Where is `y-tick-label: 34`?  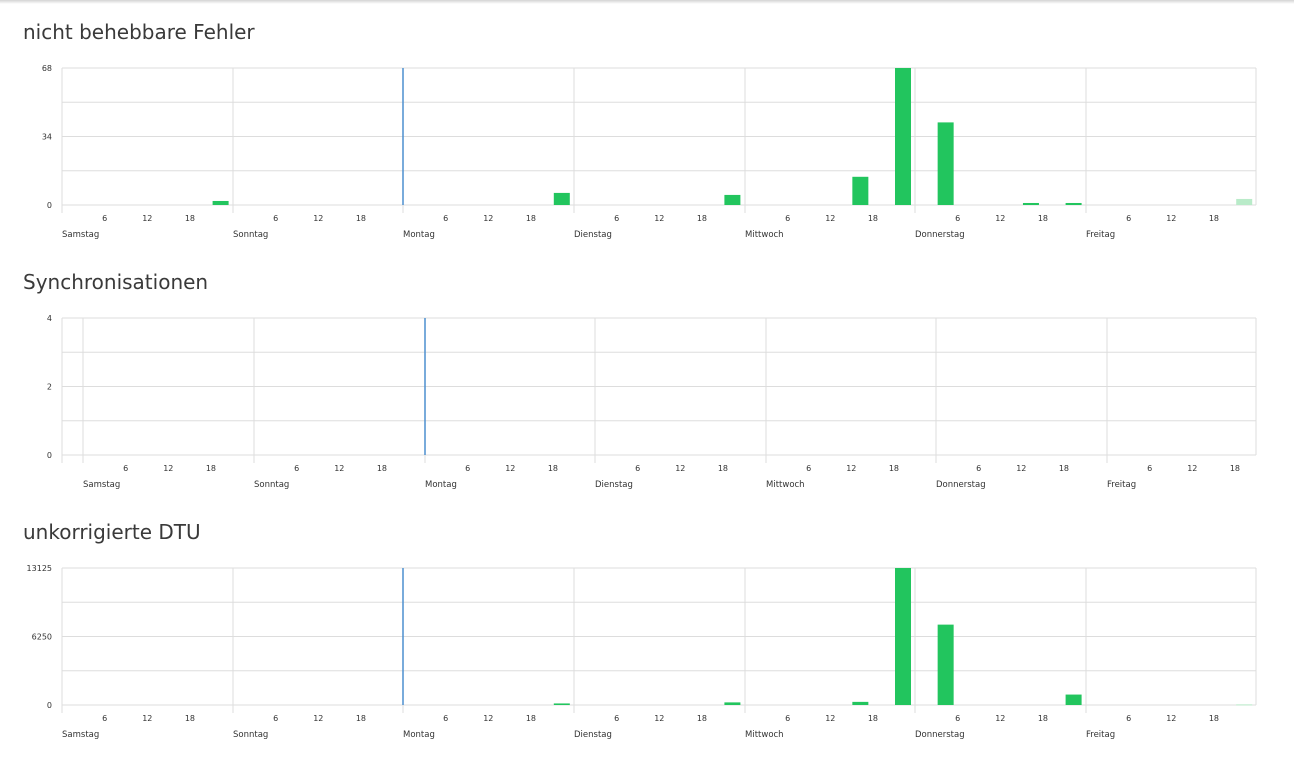 y-tick-label: 34 is located at coordinates (47, 137).